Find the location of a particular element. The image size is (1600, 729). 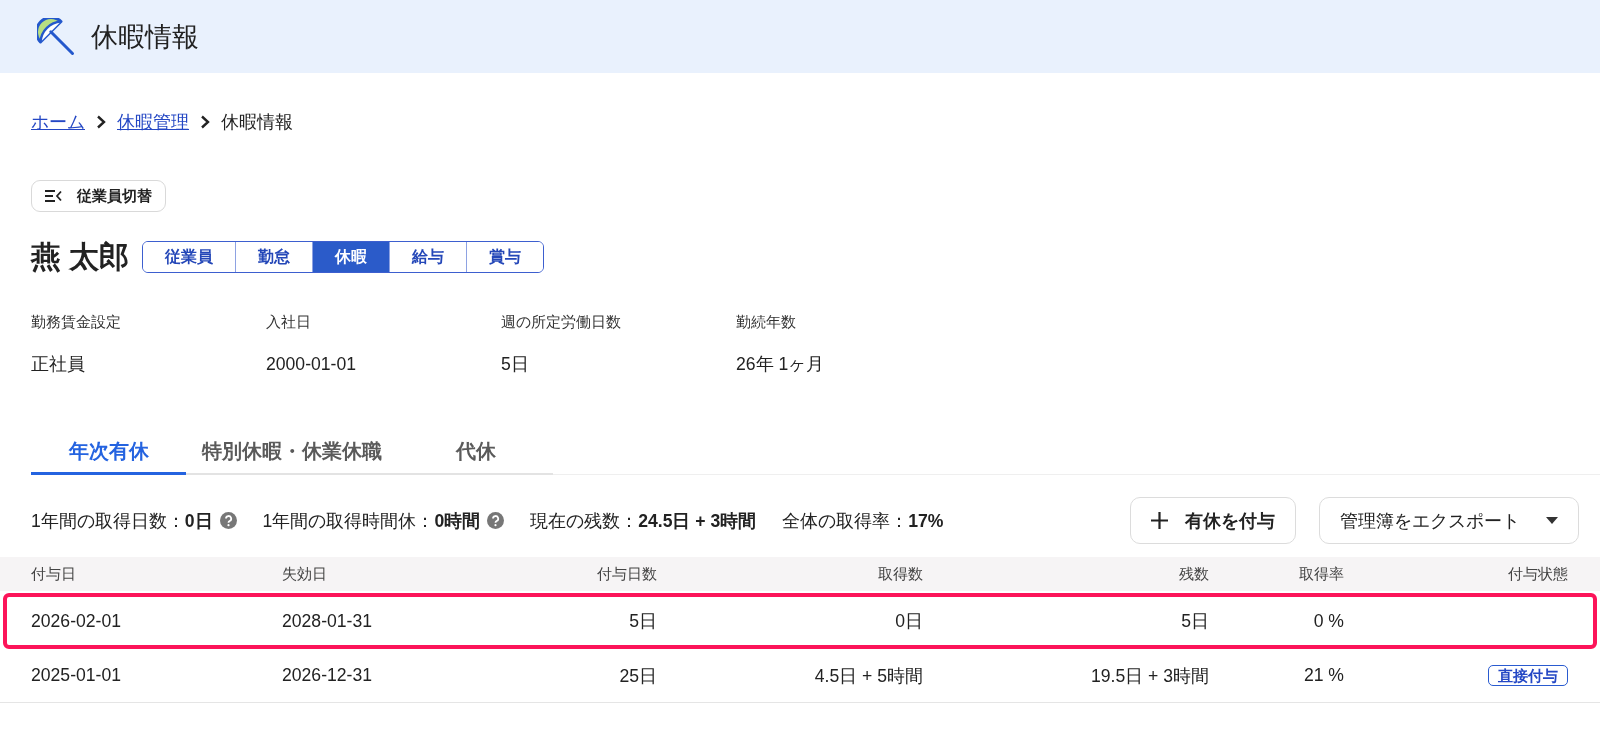

plus-icon is located at coordinates (1159, 520).